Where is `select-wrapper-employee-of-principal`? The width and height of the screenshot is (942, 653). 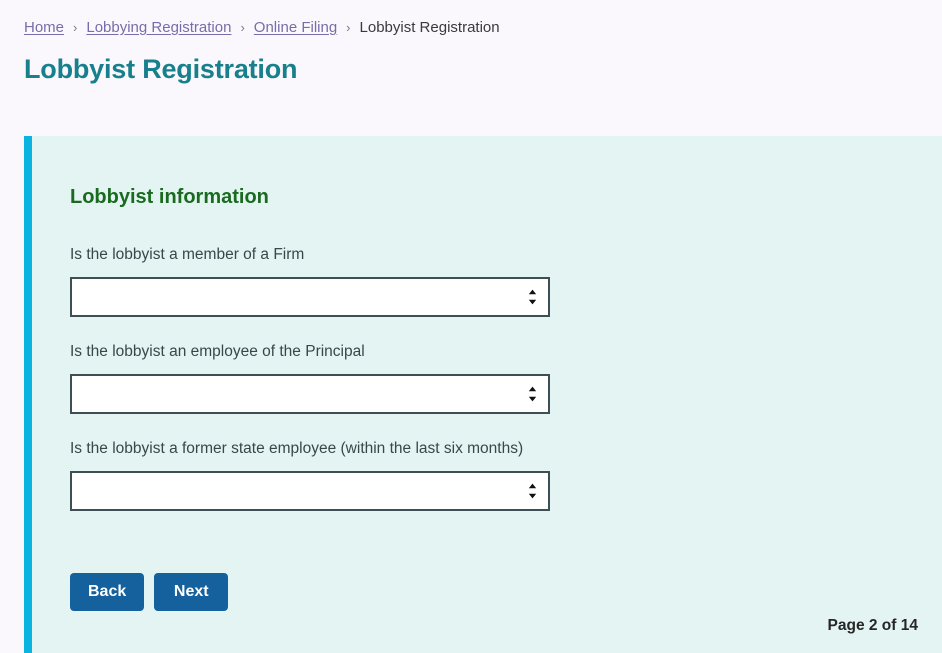
select-wrapper-employee-of-principal is located at coordinates (310, 394).